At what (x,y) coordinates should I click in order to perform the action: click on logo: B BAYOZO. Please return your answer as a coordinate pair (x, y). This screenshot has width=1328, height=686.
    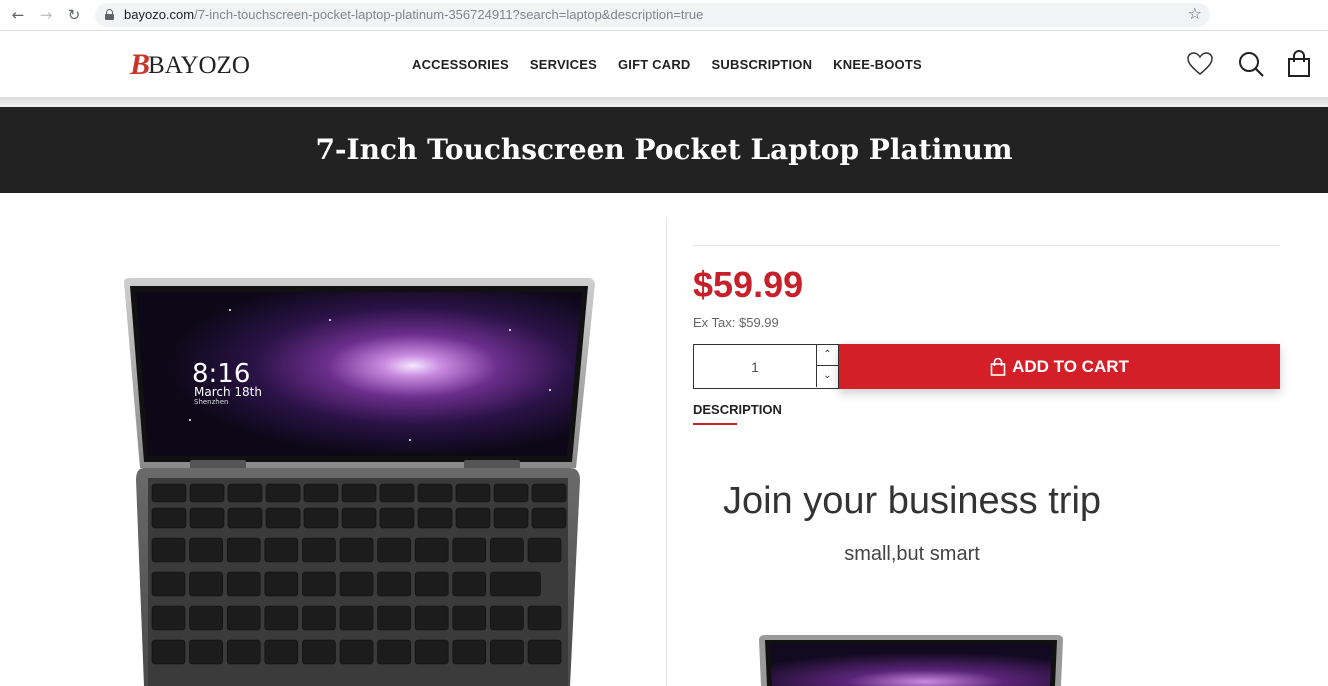
    Looking at the image, I should click on (190, 64).